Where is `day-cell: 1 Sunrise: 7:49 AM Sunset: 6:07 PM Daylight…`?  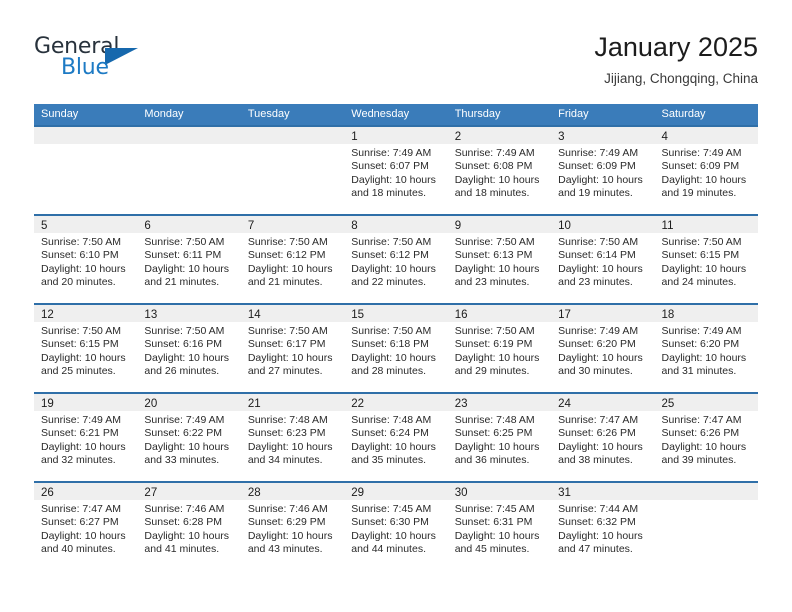
day-cell: 1 Sunrise: 7:49 AM Sunset: 6:07 PM Daylight… is located at coordinates (396, 169).